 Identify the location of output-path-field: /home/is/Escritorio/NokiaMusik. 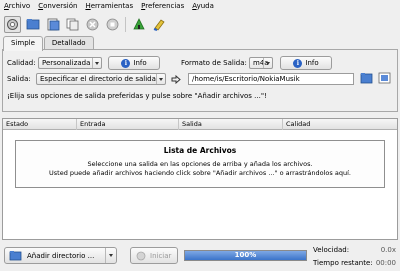
(271, 79).